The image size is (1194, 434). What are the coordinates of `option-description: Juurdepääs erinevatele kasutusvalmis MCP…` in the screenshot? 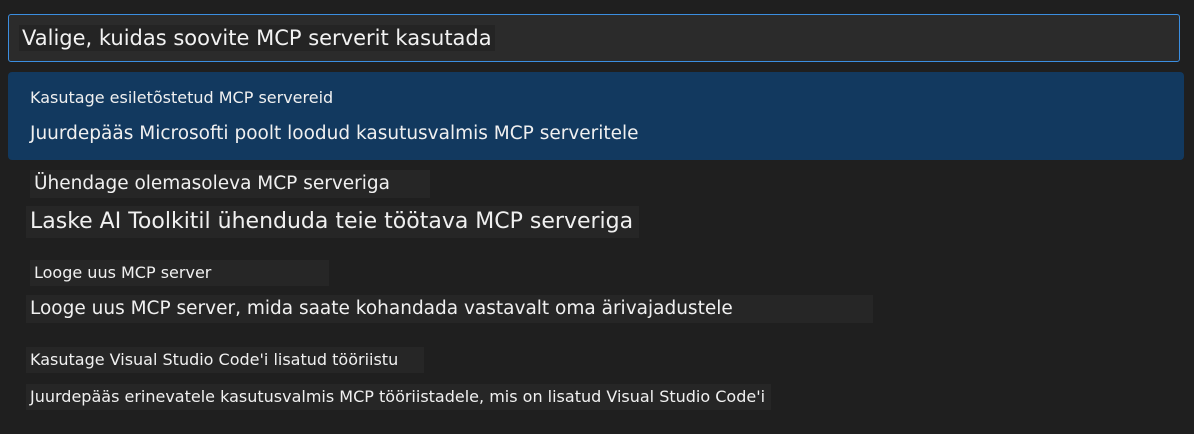 It's located at (399, 397).